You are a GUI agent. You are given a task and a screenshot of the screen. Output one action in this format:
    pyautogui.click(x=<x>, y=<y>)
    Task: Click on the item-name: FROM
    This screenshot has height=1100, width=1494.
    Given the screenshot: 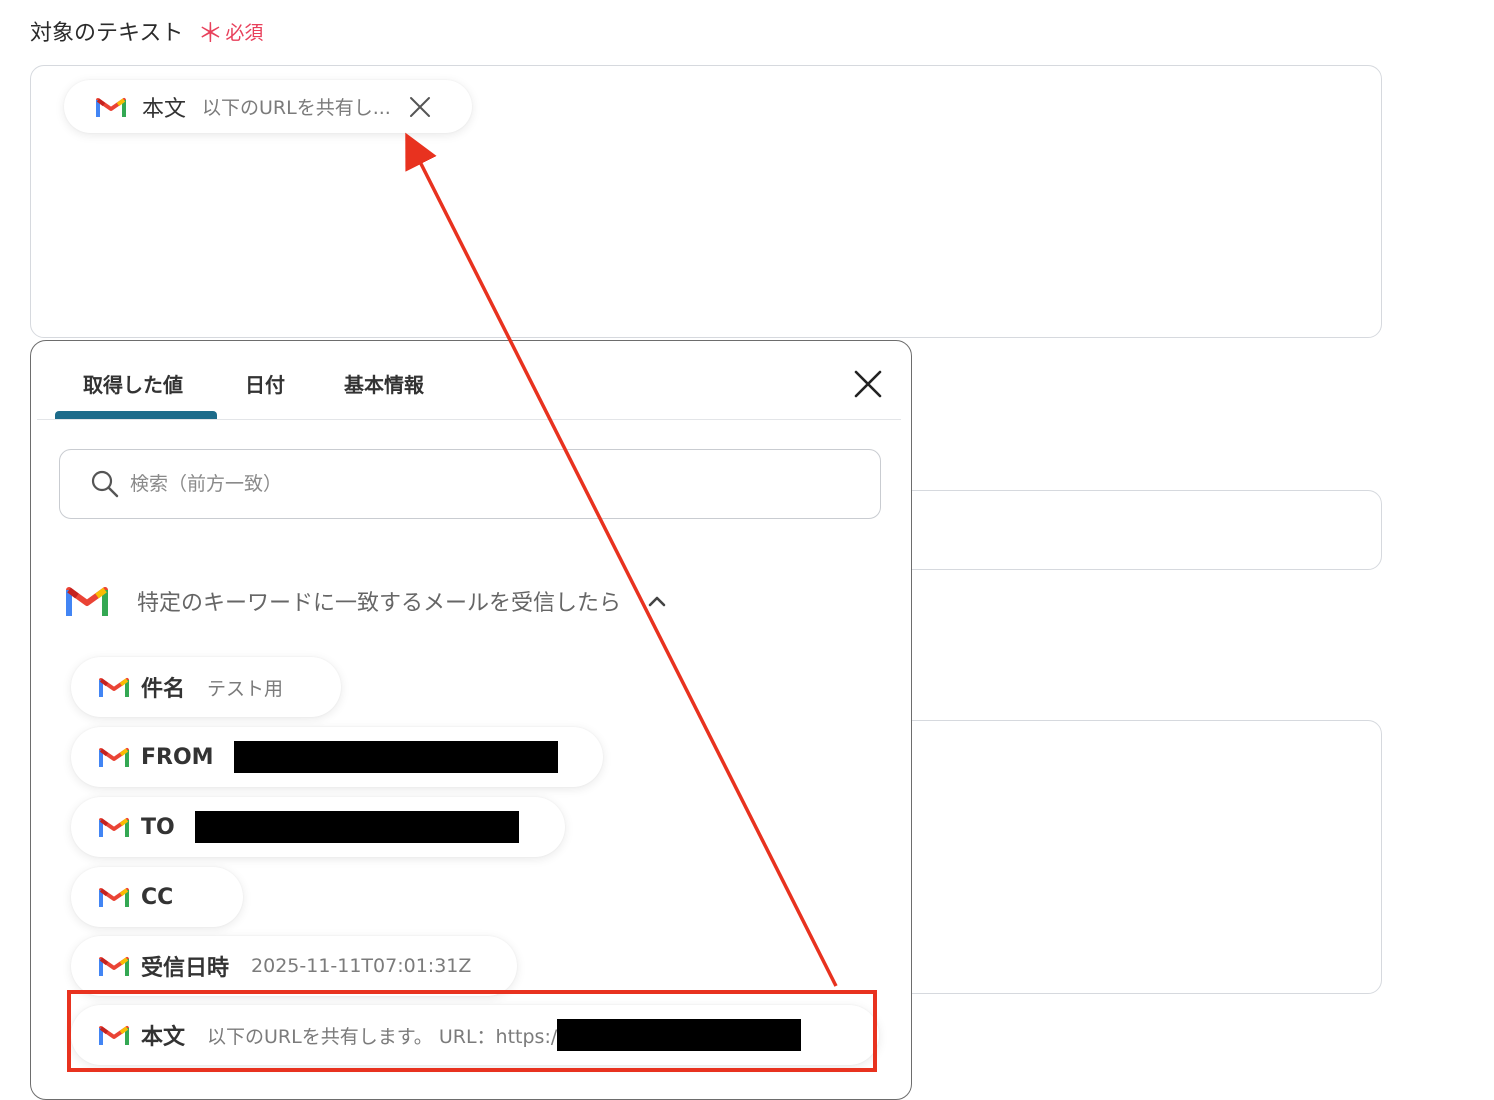 What is the action you would take?
    pyautogui.click(x=177, y=757)
    